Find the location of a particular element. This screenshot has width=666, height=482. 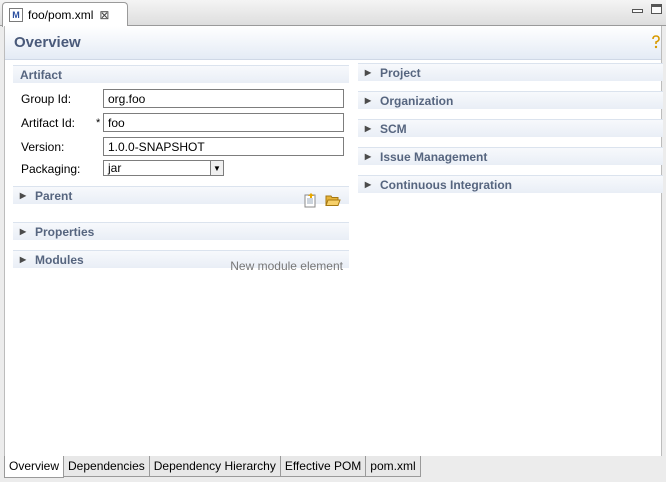

organization-section-title: Organization is located at coordinates (417, 100).